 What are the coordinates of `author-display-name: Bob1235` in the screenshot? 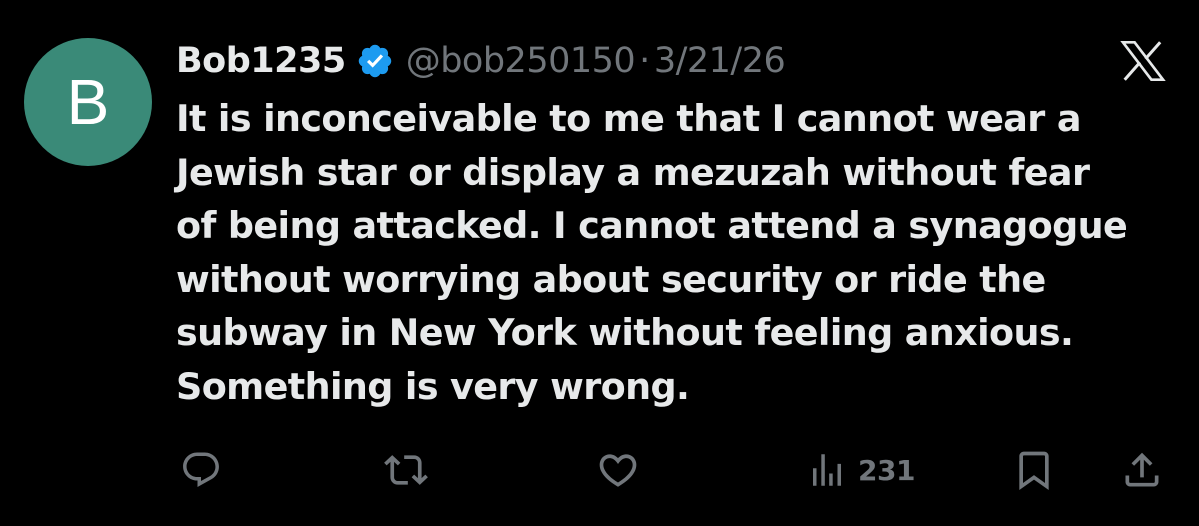 It's located at (261, 61).